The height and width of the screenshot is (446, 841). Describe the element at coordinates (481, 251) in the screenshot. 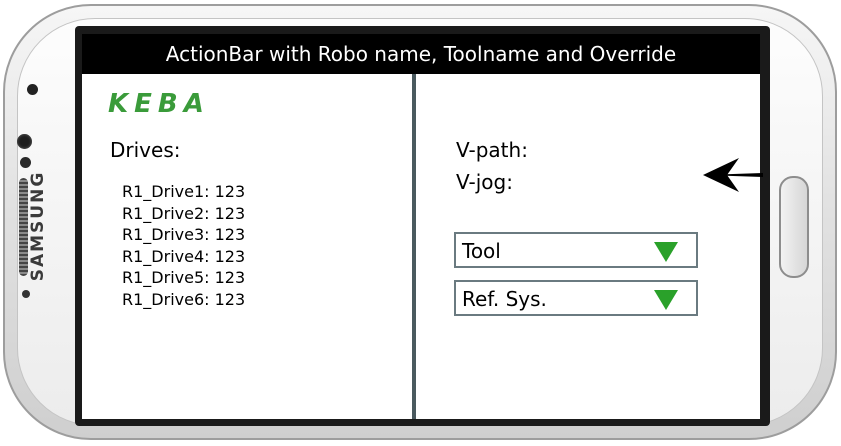

I see `tool-dropdown-label: Tool` at that location.